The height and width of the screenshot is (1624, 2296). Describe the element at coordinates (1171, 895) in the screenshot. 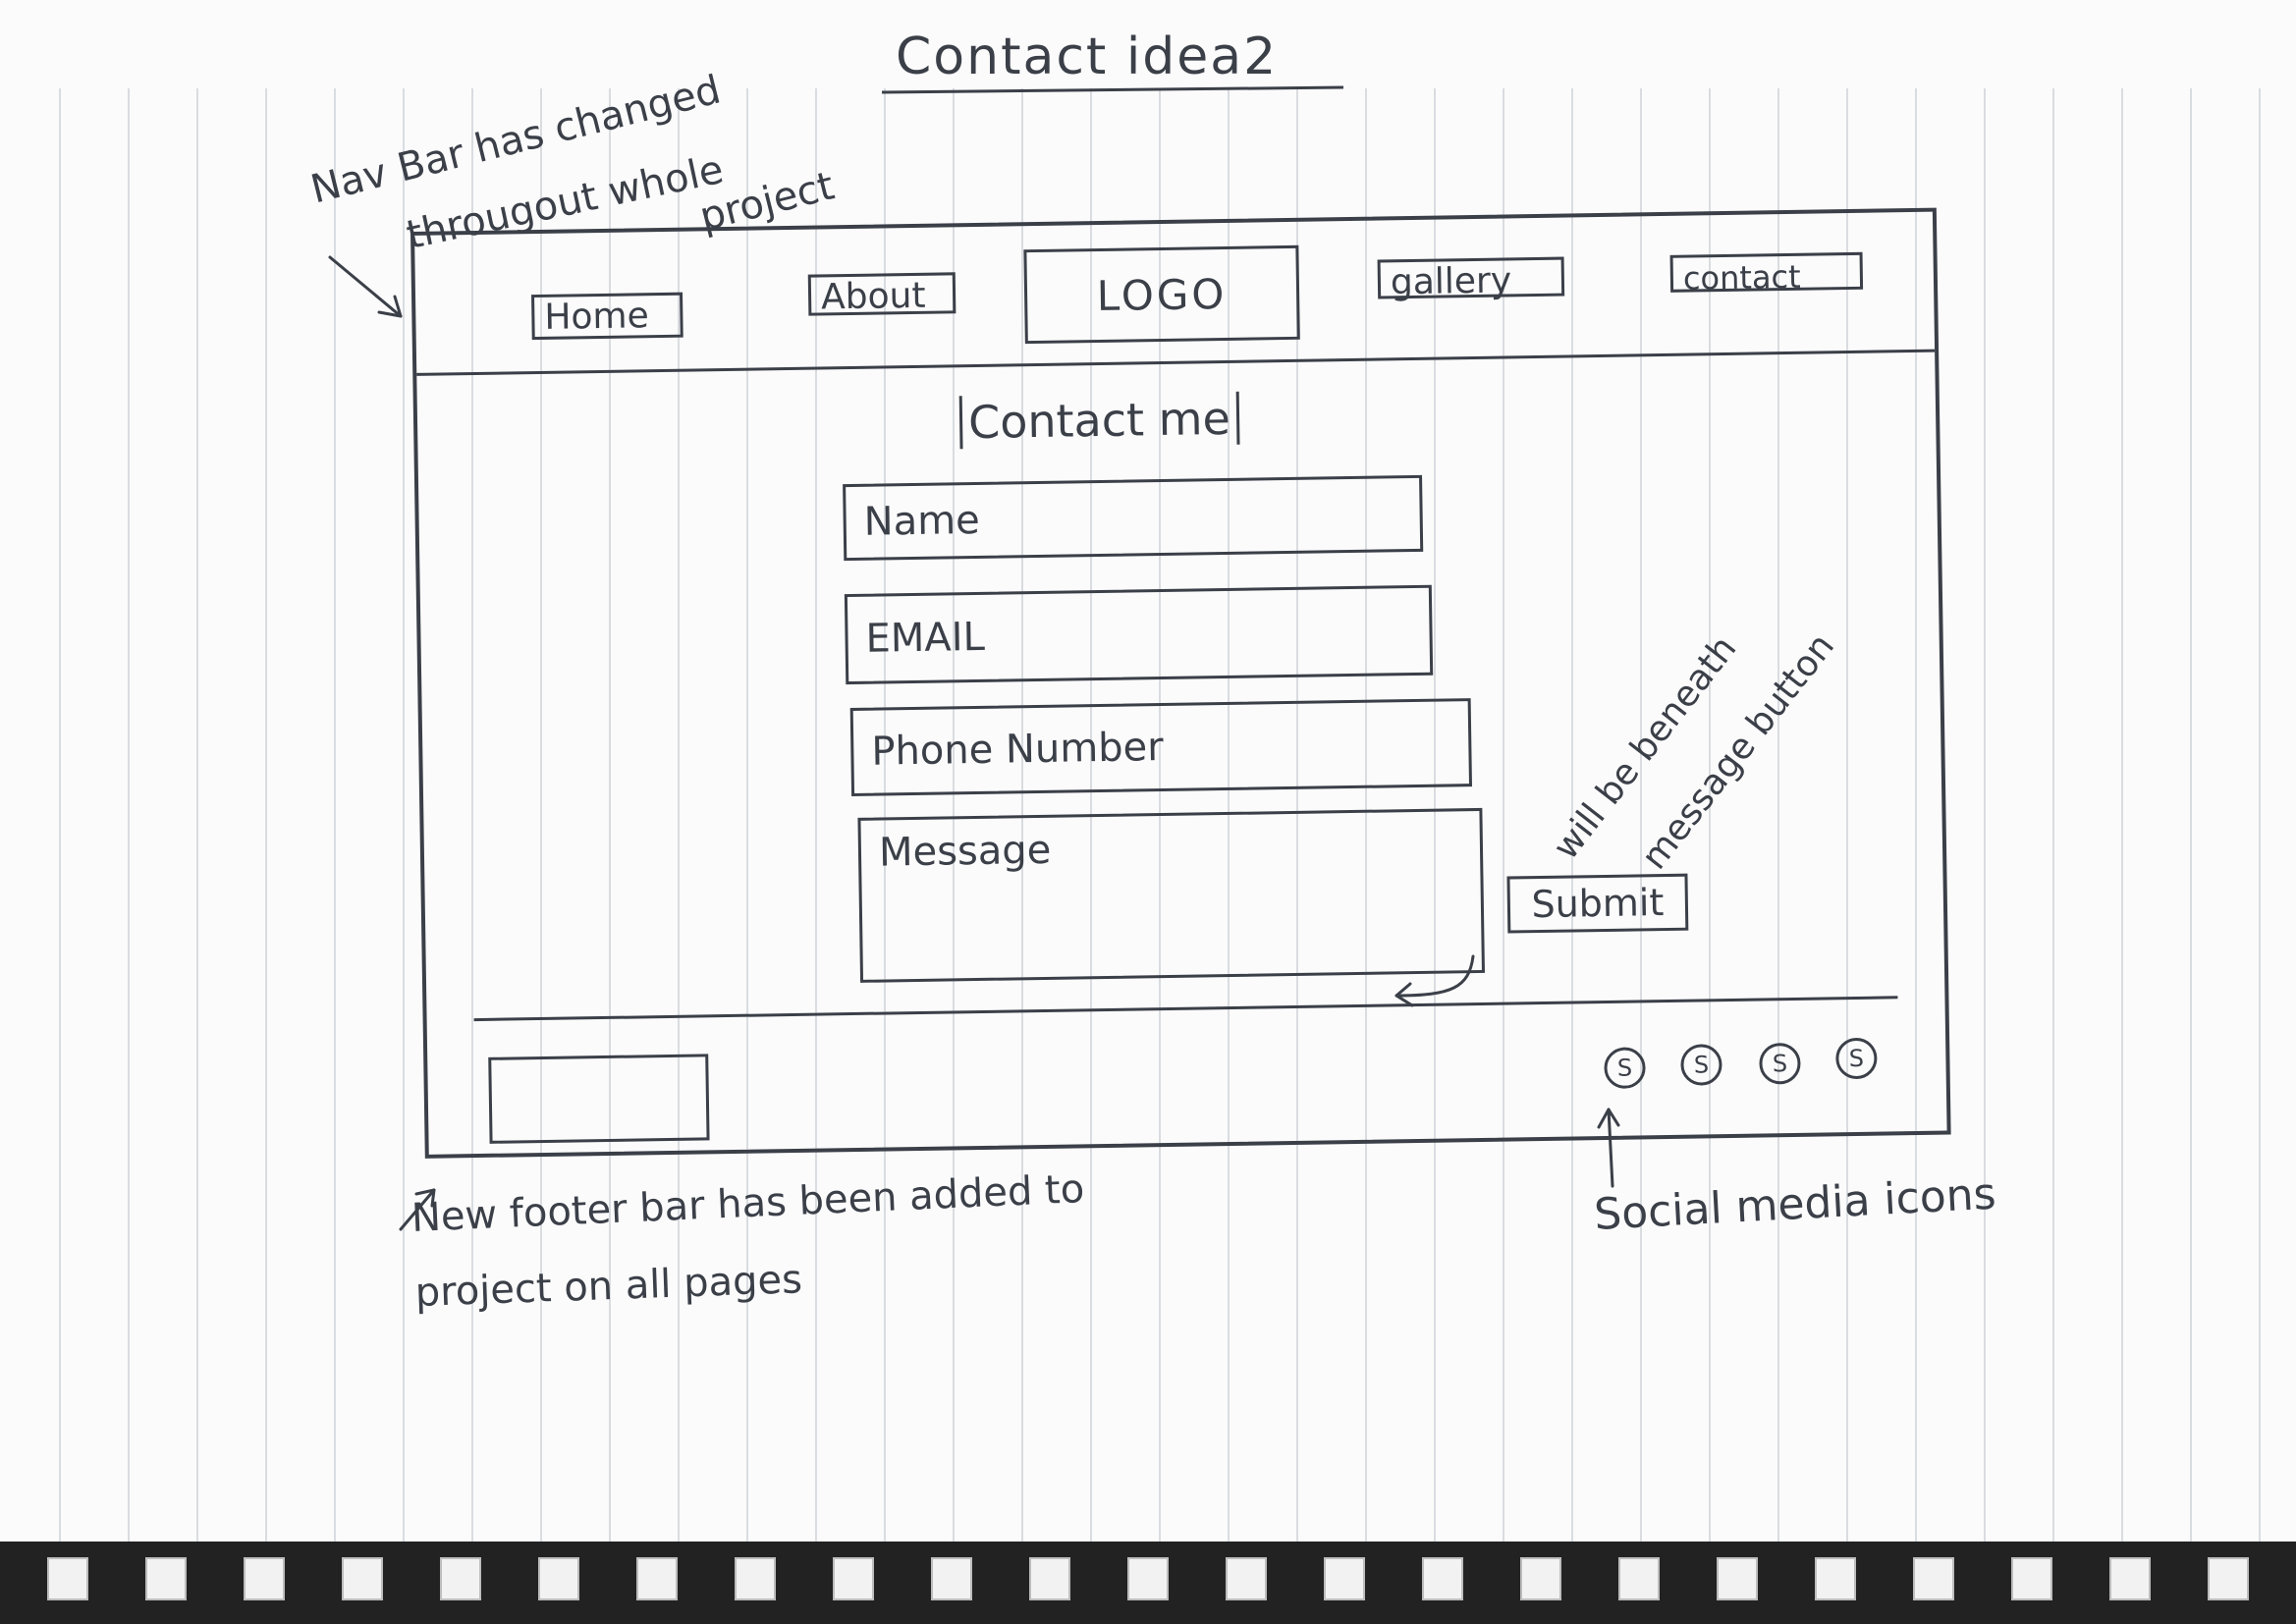

I see `message-field` at that location.